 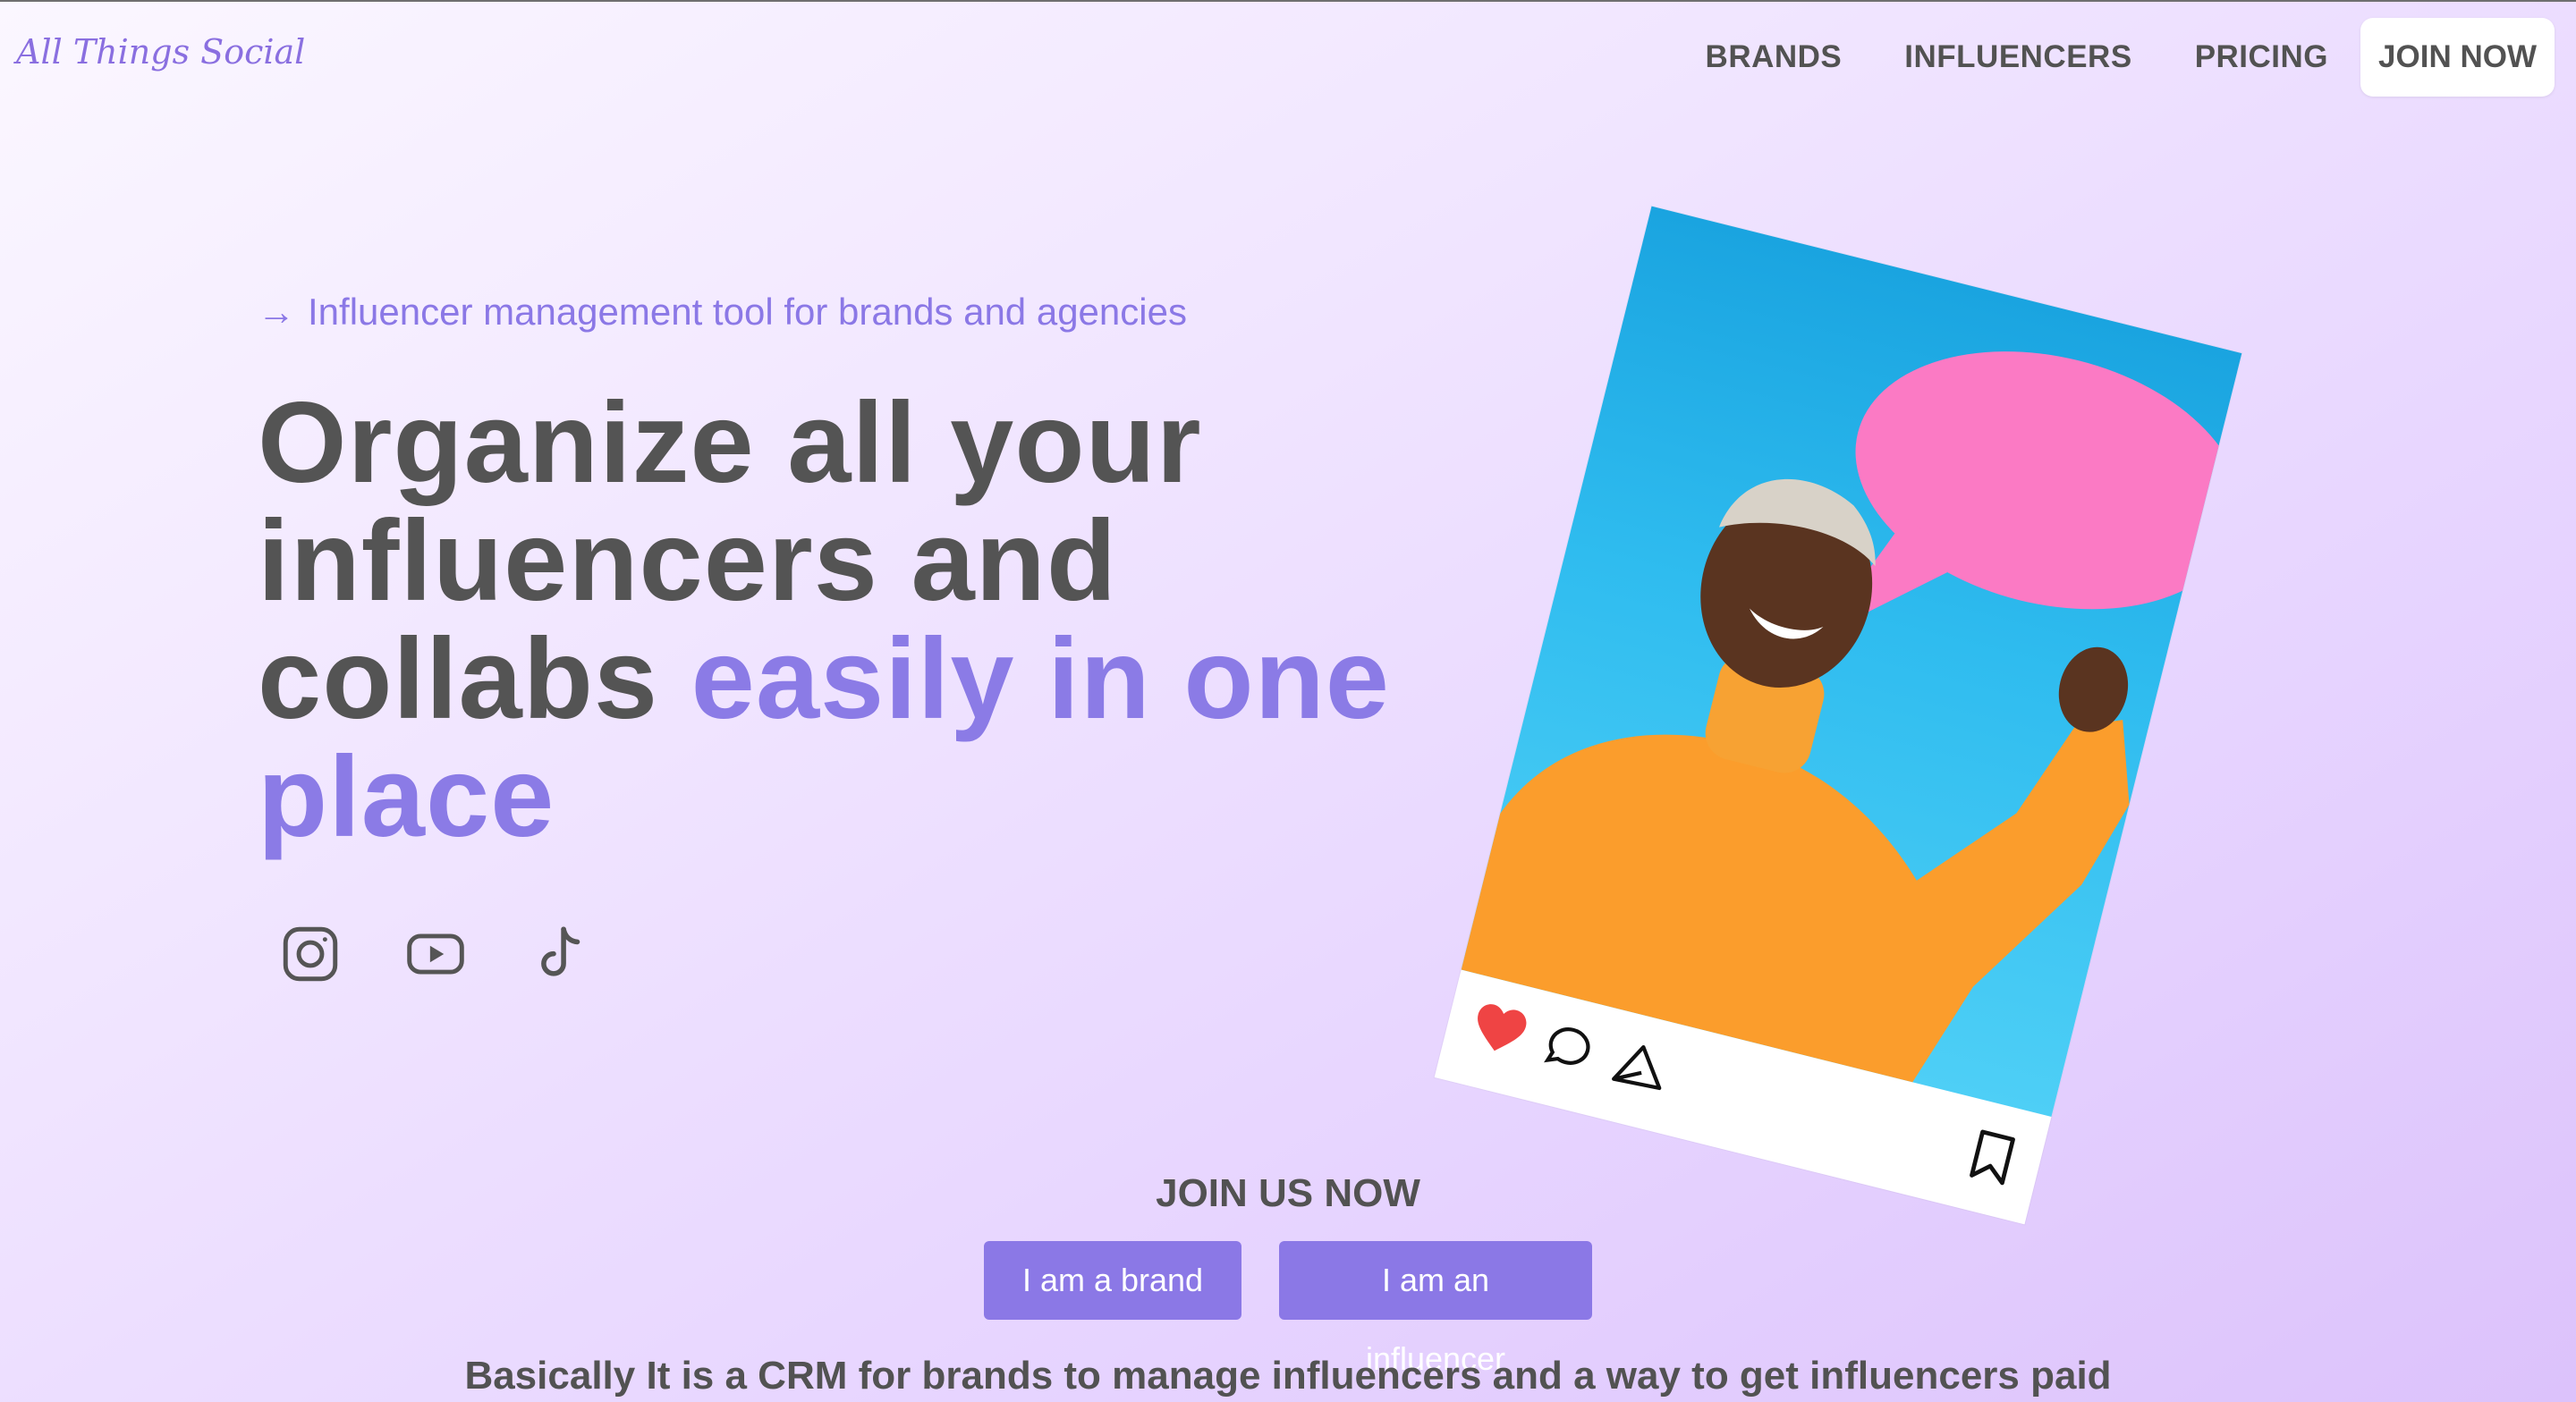 I want to click on join-buttons: I am a brand I am an influencer, so click(x=1288, y=1309).